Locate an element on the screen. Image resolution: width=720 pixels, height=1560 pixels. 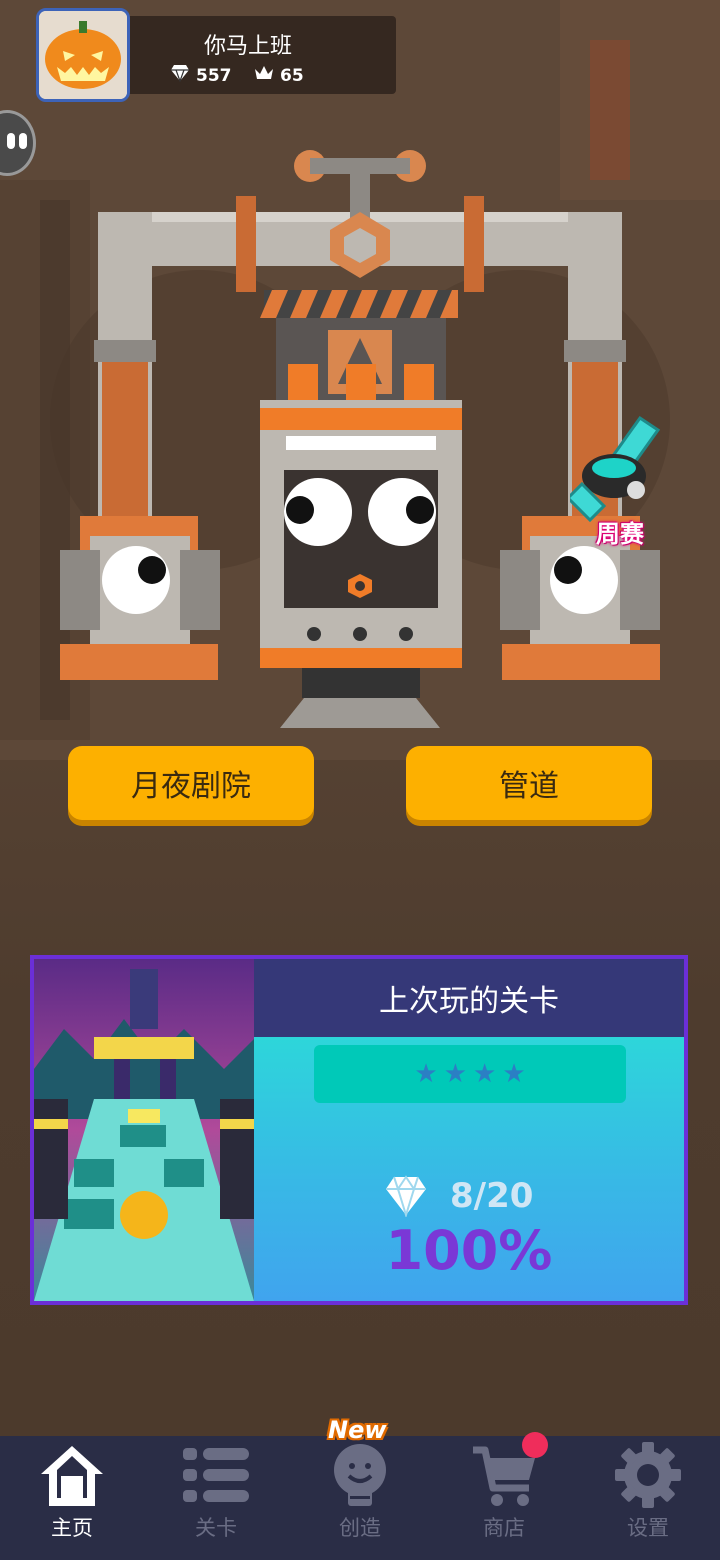
level-button-left: 月夜剧院 is located at coordinates (191, 783).